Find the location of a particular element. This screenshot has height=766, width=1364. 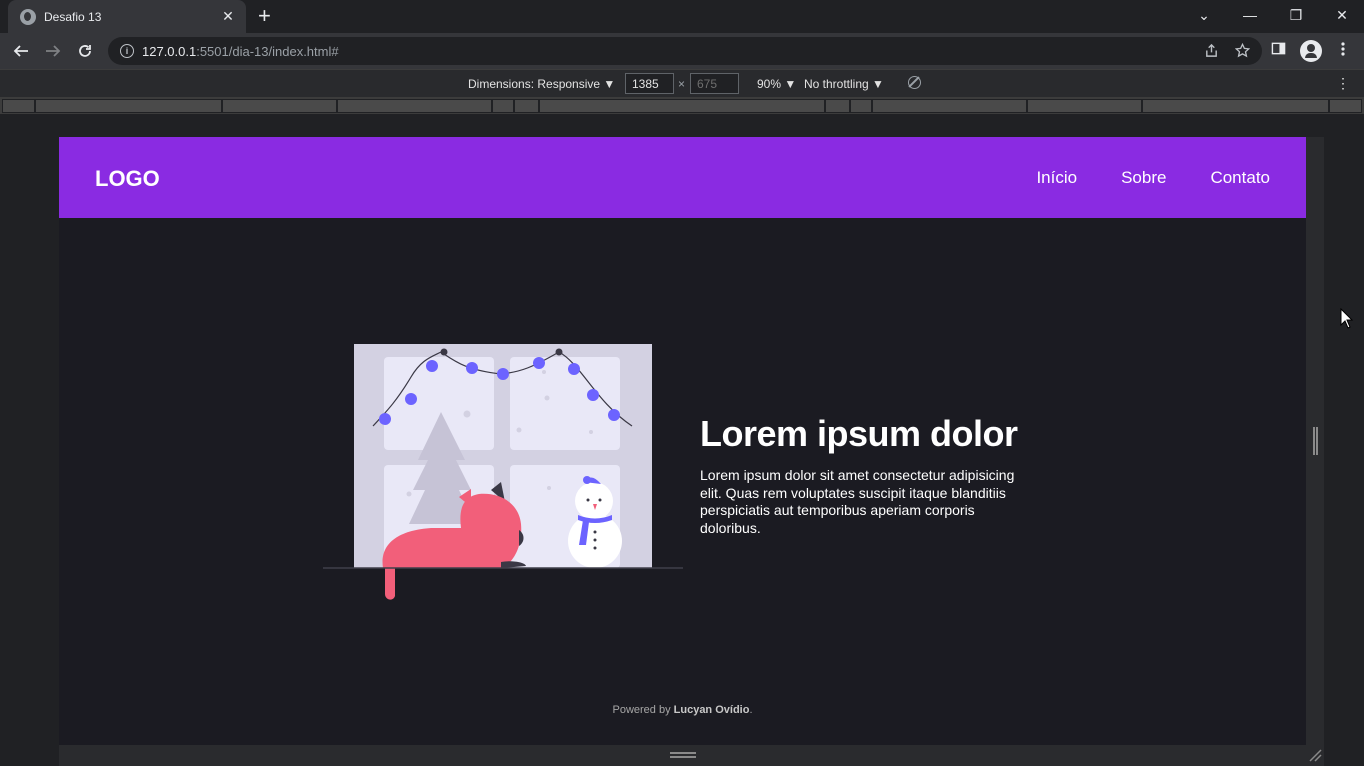

address-bar: i 127.0.0.1:5501/dia-13/index.html# is located at coordinates (685, 51).